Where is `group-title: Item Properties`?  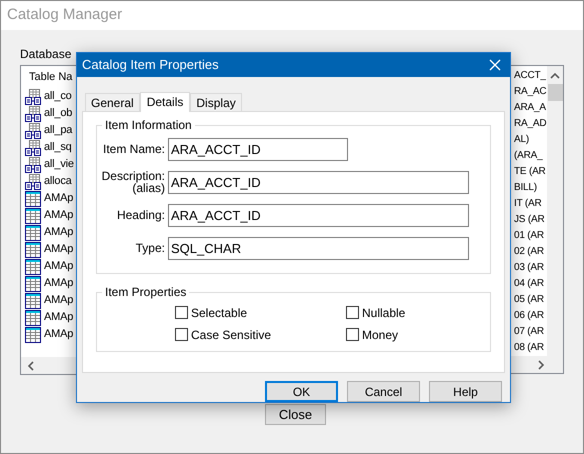 group-title: Item Properties is located at coordinates (146, 291).